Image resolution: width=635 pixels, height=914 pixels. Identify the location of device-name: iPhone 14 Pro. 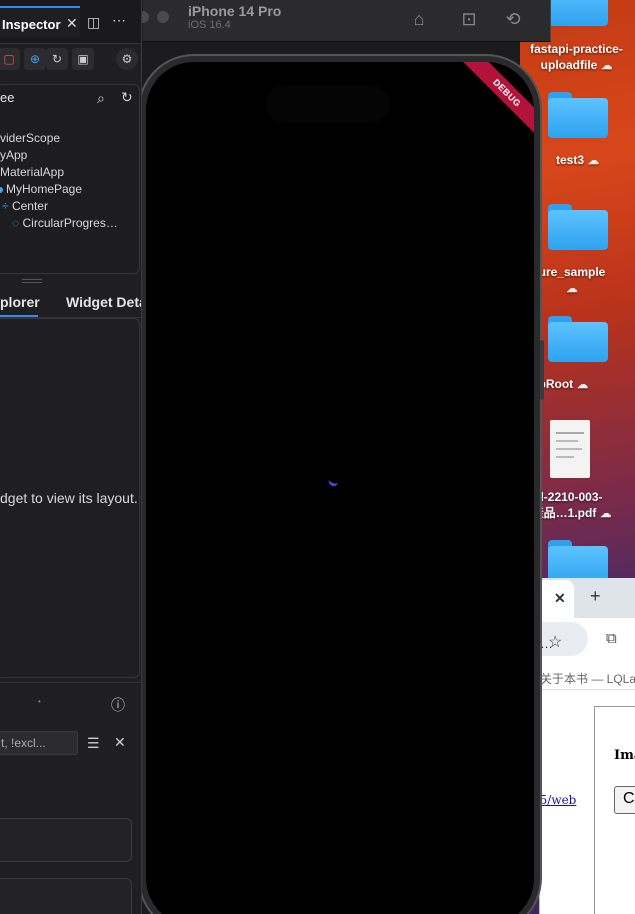
(235, 11).